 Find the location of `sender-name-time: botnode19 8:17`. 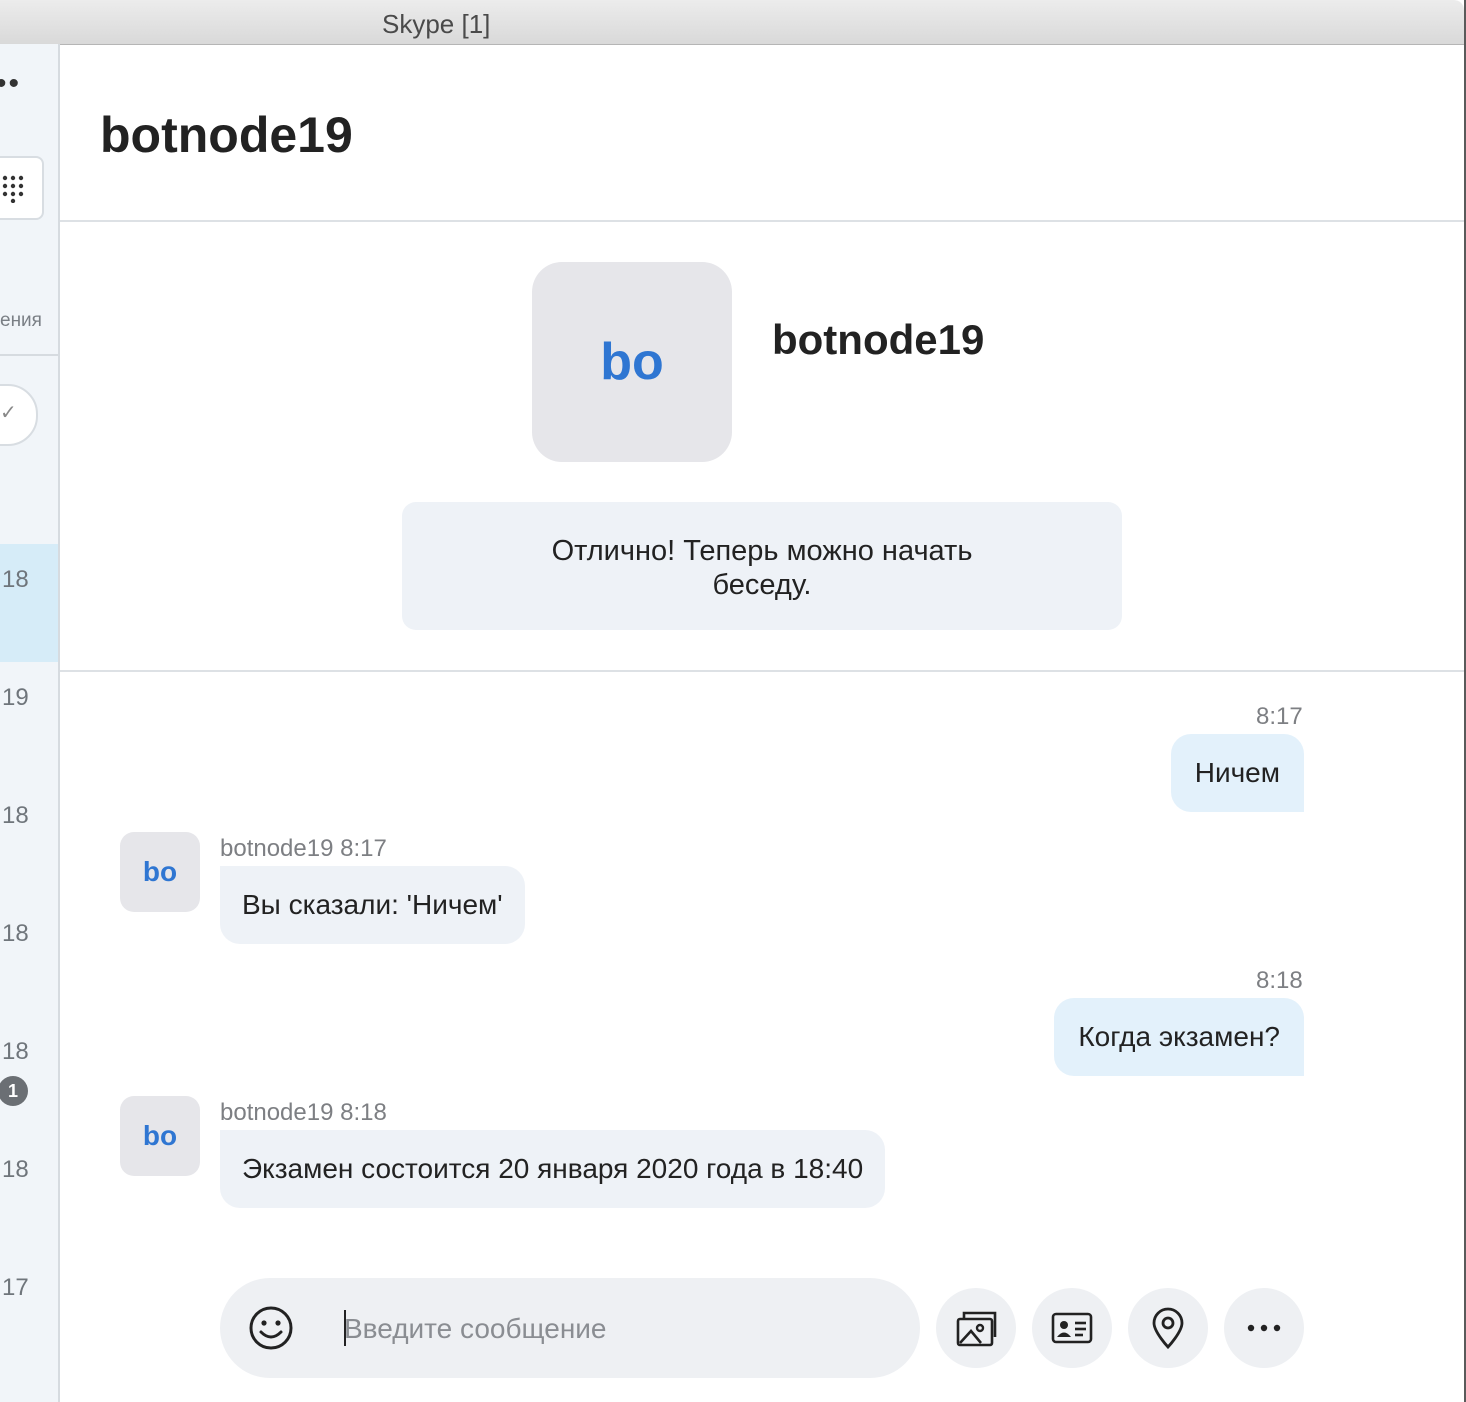

sender-name-time: botnode19 8:17 is located at coordinates (303, 848).